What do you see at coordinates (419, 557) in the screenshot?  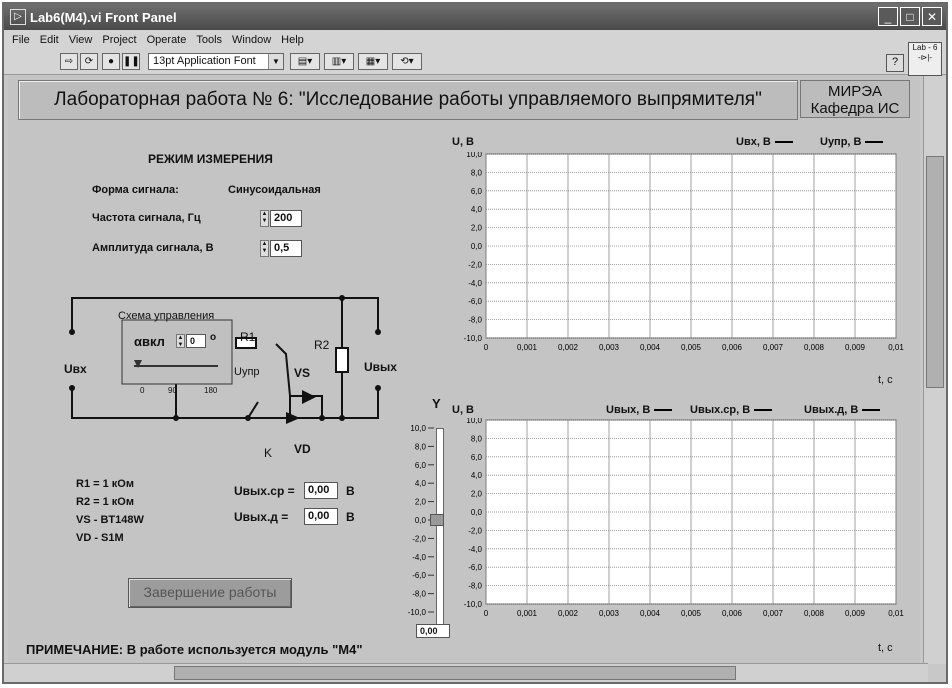 I see `y-slider-tick: -4,0` at bounding box center [419, 557].